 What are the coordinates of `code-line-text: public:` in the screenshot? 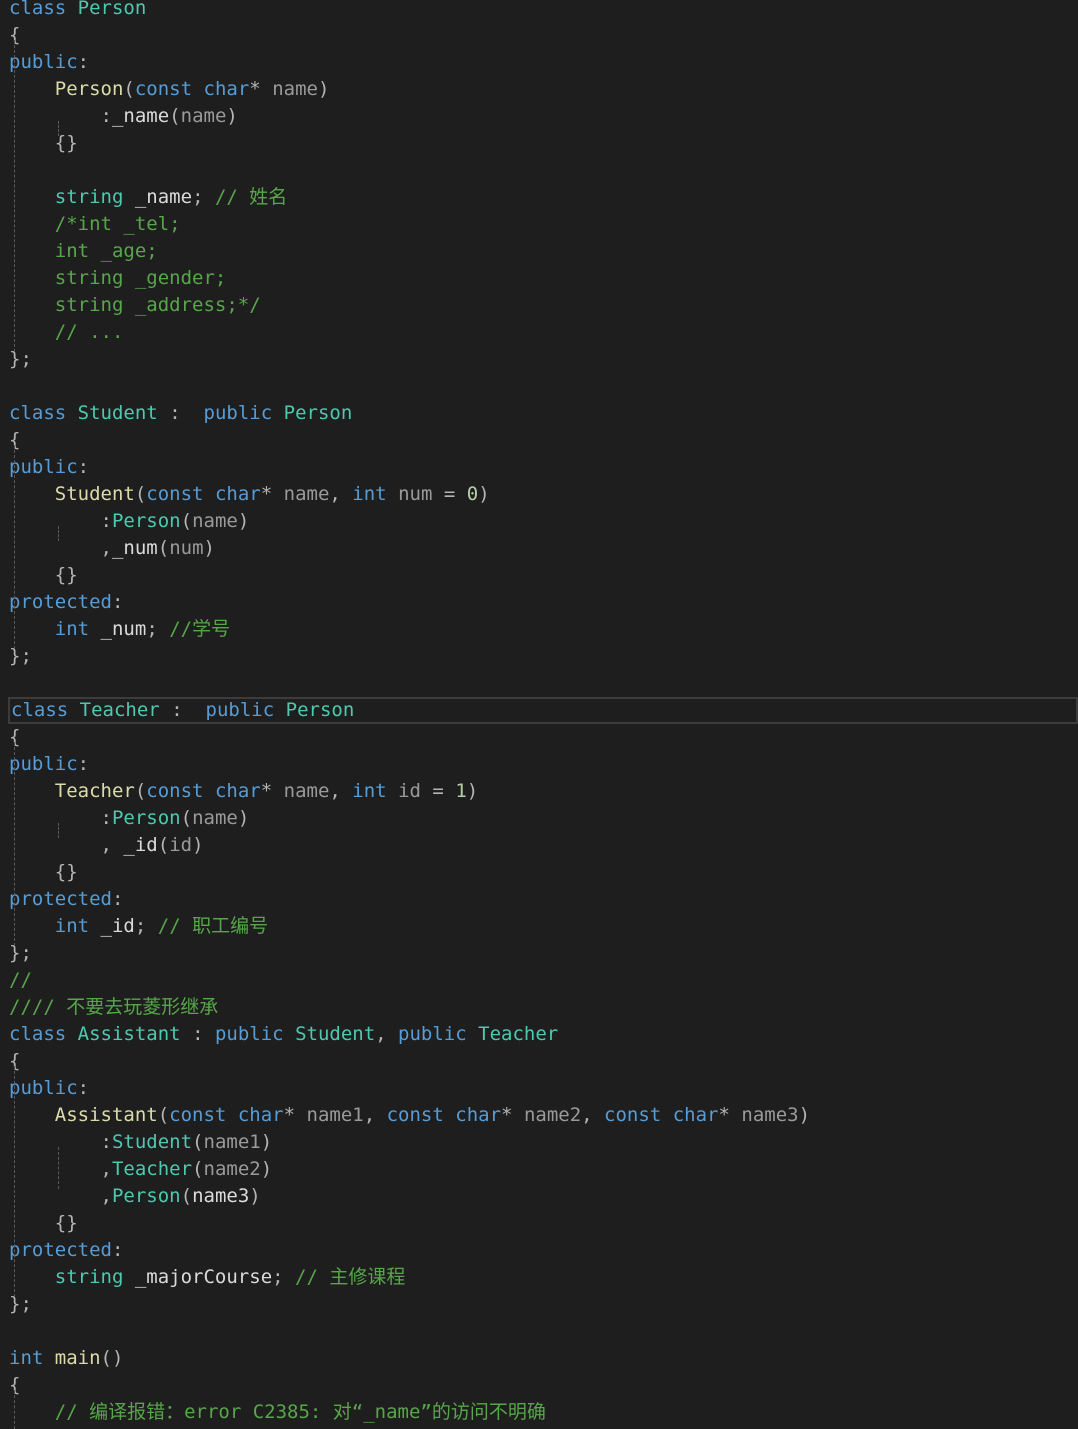 It's located at (49, 62).